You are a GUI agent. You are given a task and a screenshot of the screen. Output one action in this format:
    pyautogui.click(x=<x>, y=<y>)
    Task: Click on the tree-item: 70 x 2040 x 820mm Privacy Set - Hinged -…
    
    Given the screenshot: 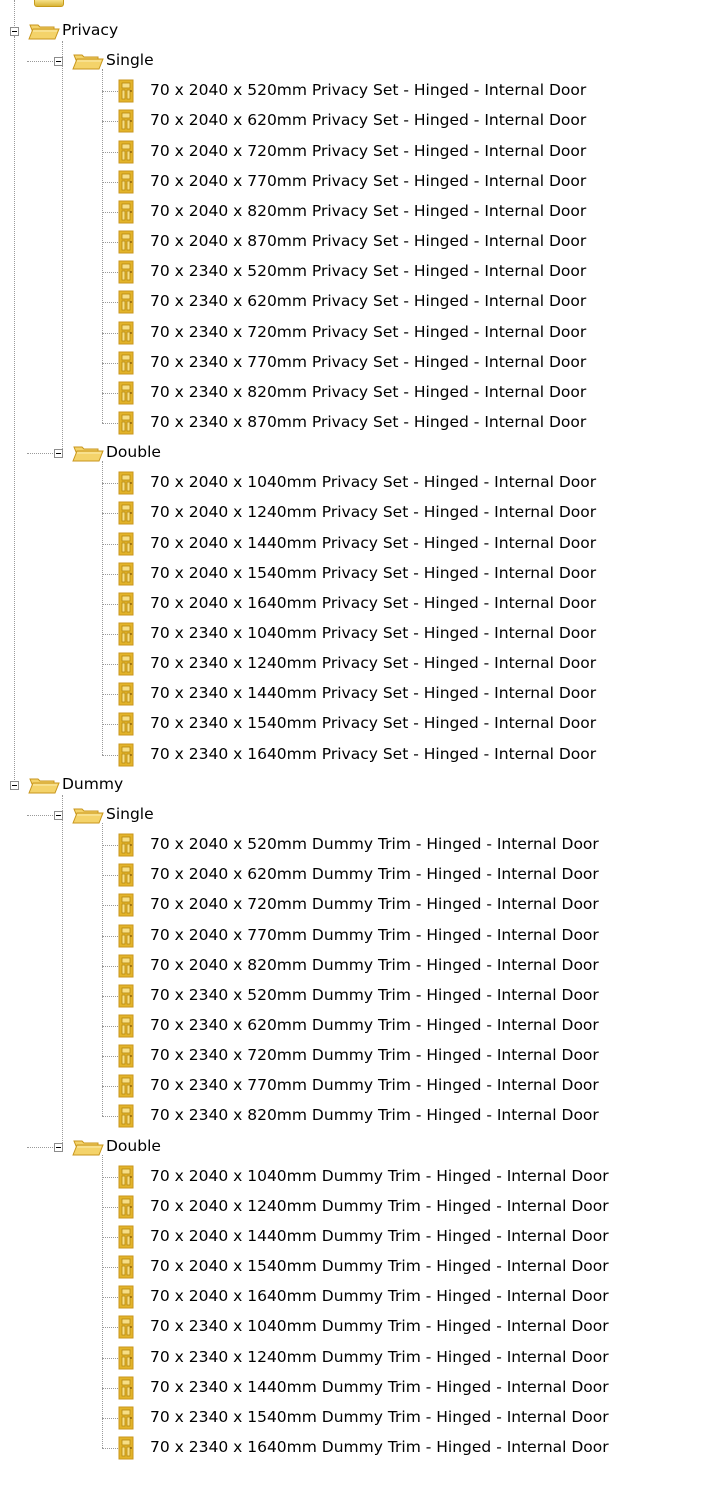 What is the action you would take?
    pyautogui.click(x=368, y=211)
    